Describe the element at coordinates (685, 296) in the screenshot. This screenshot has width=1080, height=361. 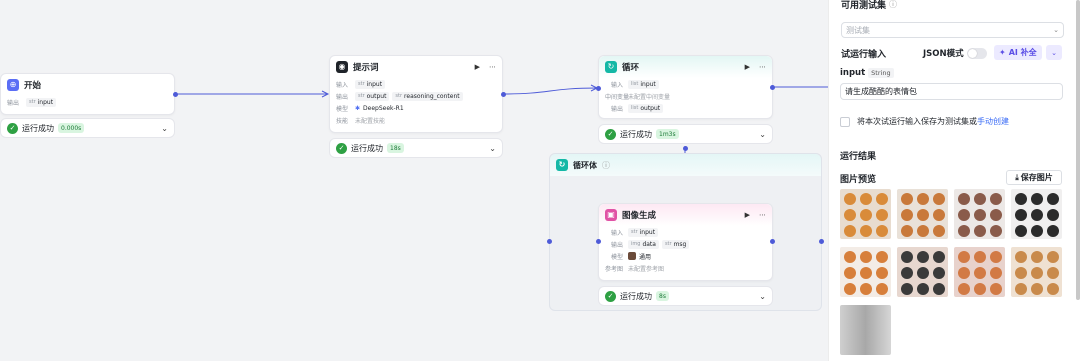
I see `image-status: ✓ 运行成功 8s ⌄` at that location.